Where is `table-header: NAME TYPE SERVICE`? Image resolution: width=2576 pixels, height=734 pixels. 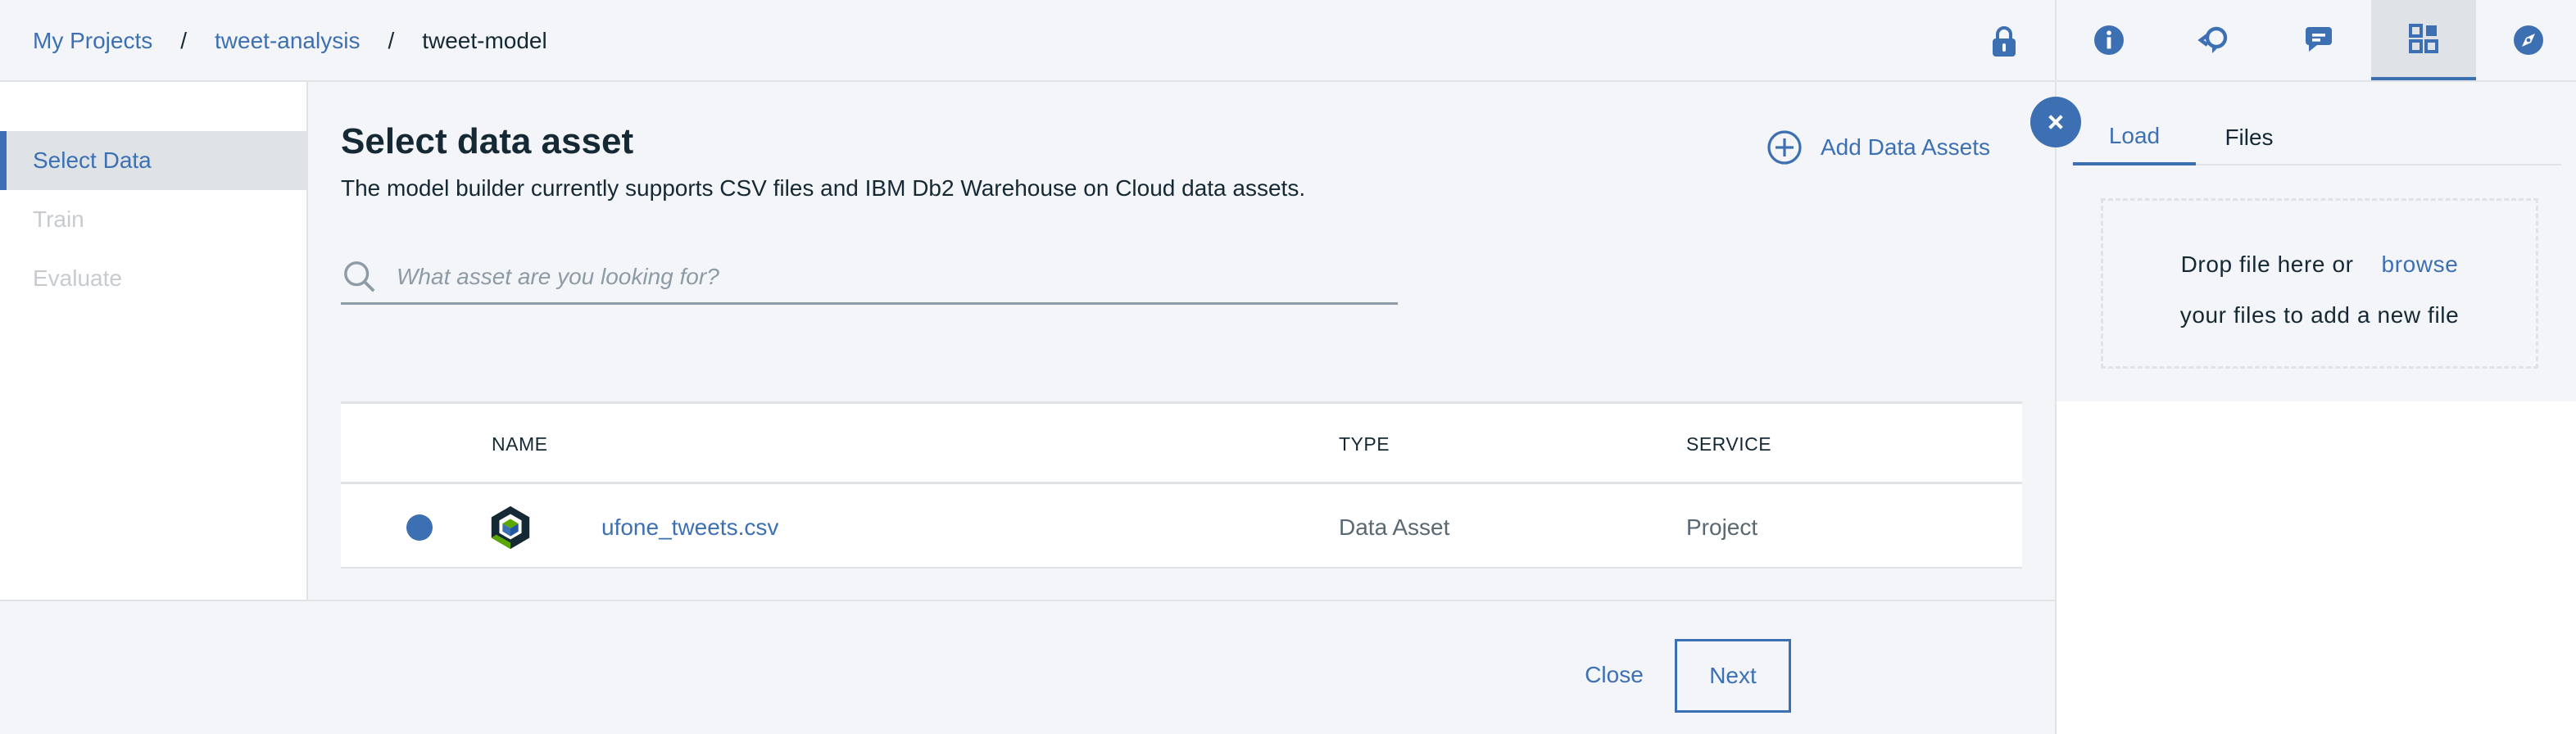 table-header: NAME TYPE SERVICE is located at coordinates (1181, 444).